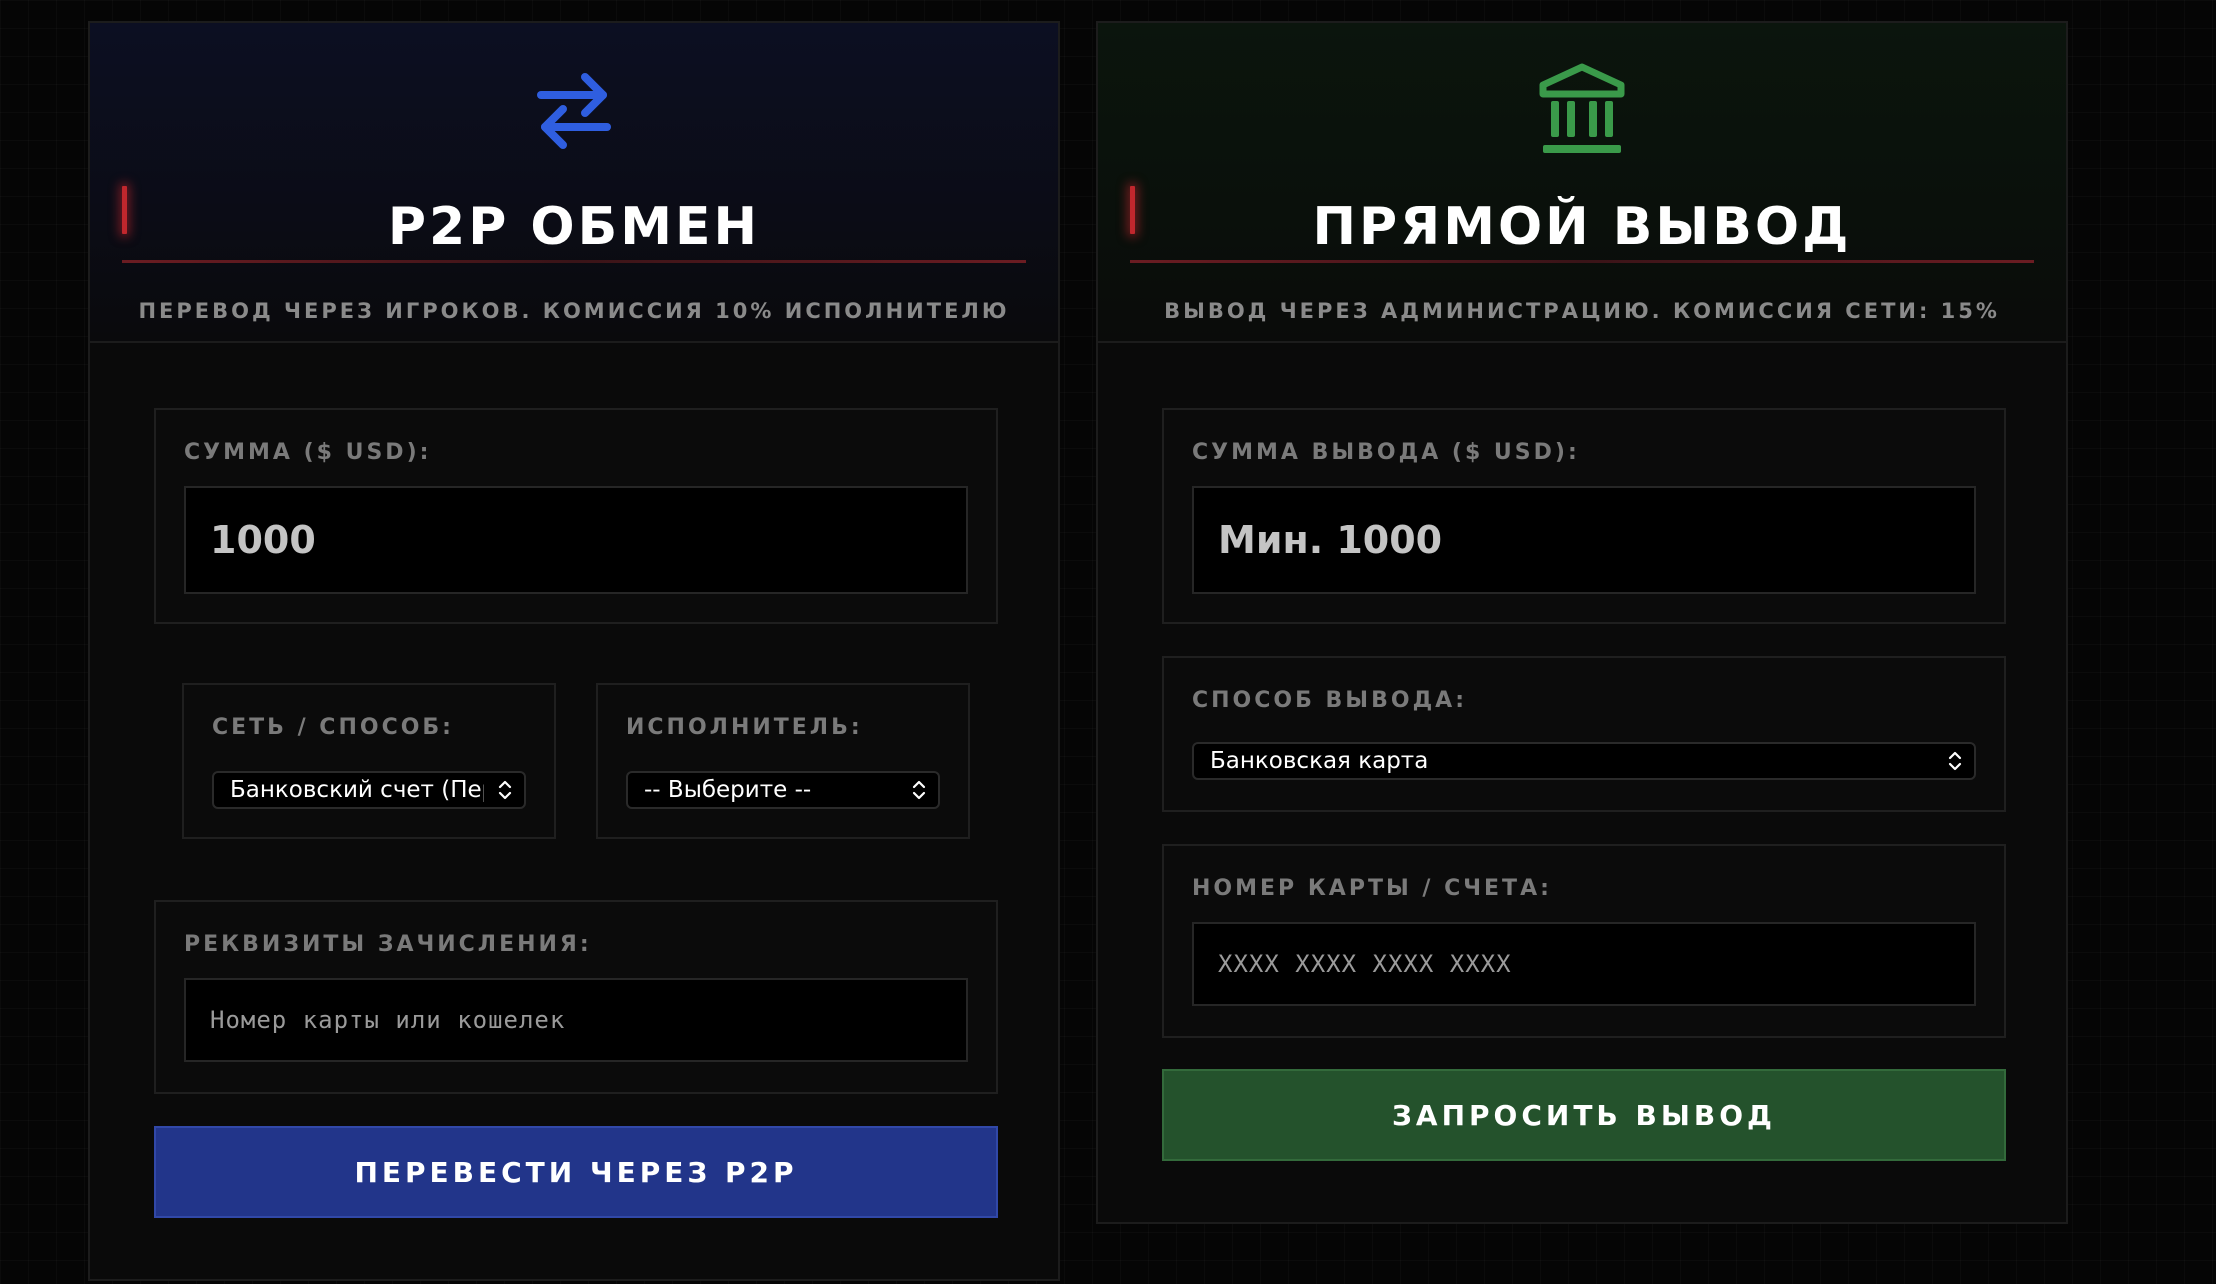 Image resolution: width=2216 pixels, height=1284 pixels. What do you see at coordinates (728, 790) in the screenshot?
I see `executor-select-value: -- Выберите --` at bounding box center [728, 790].